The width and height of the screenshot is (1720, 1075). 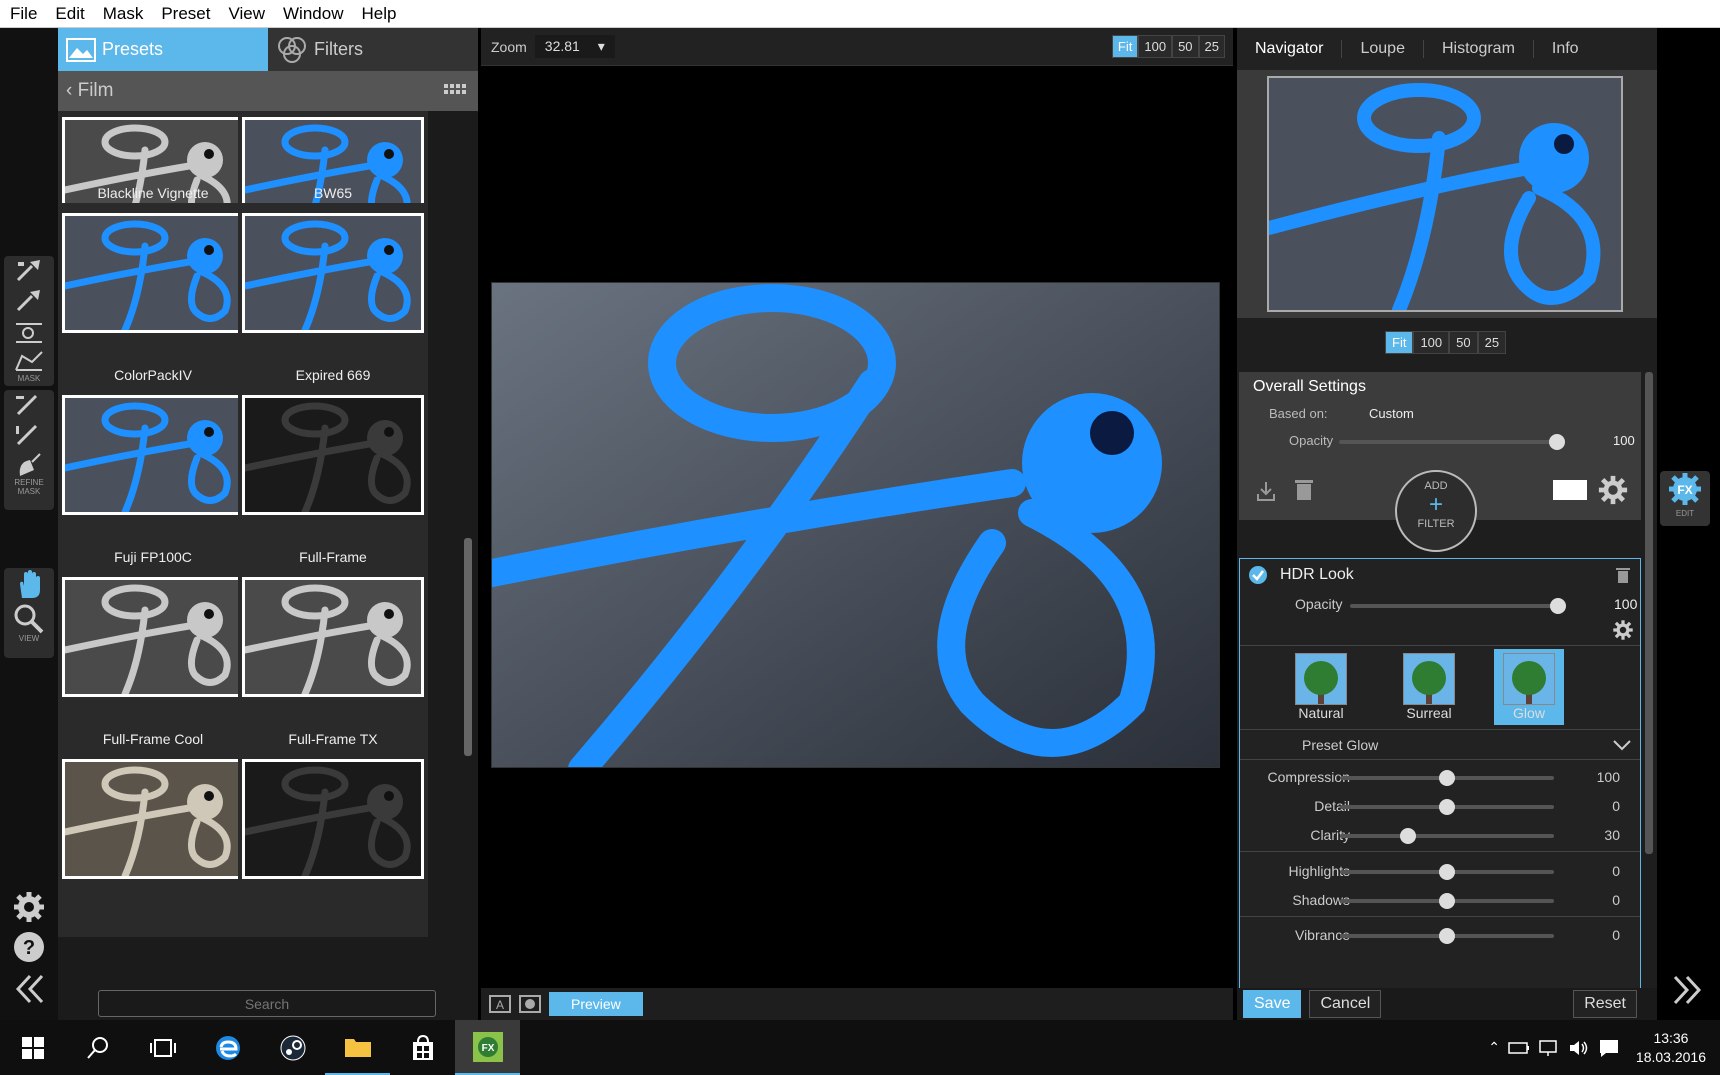 I want to click on tab-histogram: Histogram, so click(x=1479, y=49).